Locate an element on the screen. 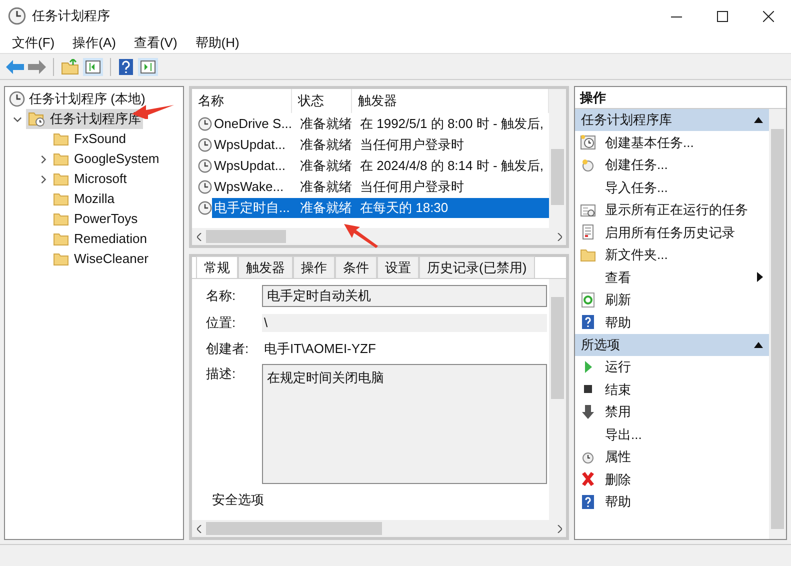 The image size is (791, 566). calendar-icon is located at coordinates (588, 210).